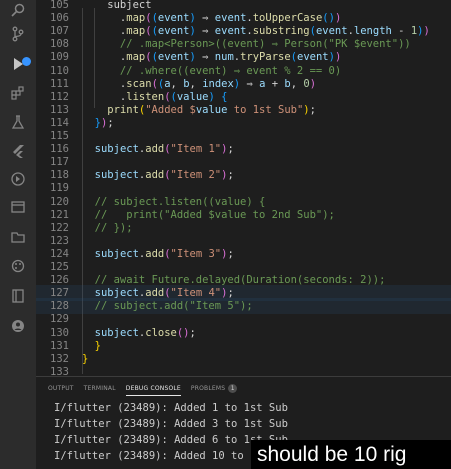 This screenshot has width=451, height=469. What do you see at coordinates (243, 370) in the screenshot?
I see `code-line: 133` at bounding box center [243, 370].